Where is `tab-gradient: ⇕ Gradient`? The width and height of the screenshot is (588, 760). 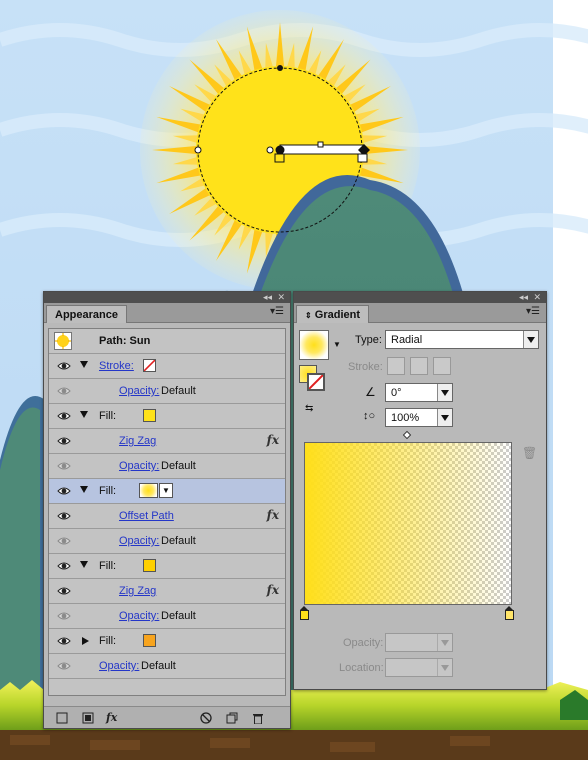 tab-gradient: ⇕ Gradient is located at coordinates (332, 314).